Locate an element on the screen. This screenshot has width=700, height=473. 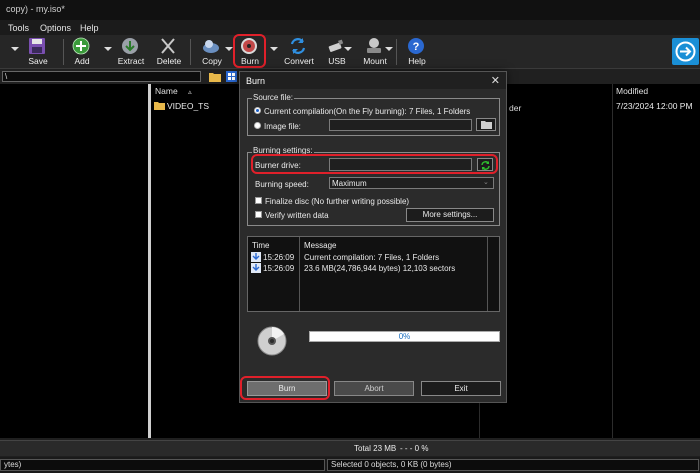
extract-button: Extract is located at coordinates (131, 52).